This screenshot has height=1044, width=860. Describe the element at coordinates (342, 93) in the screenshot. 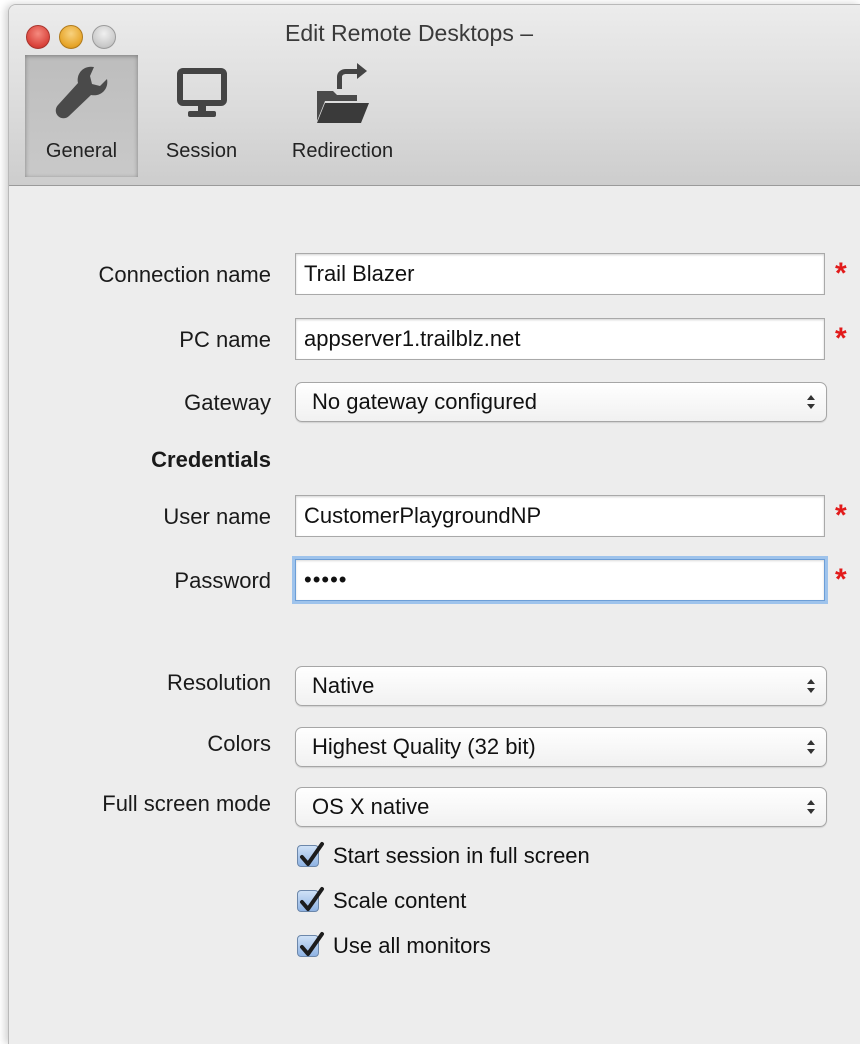

I see `folder-redirect-icon` at that location.